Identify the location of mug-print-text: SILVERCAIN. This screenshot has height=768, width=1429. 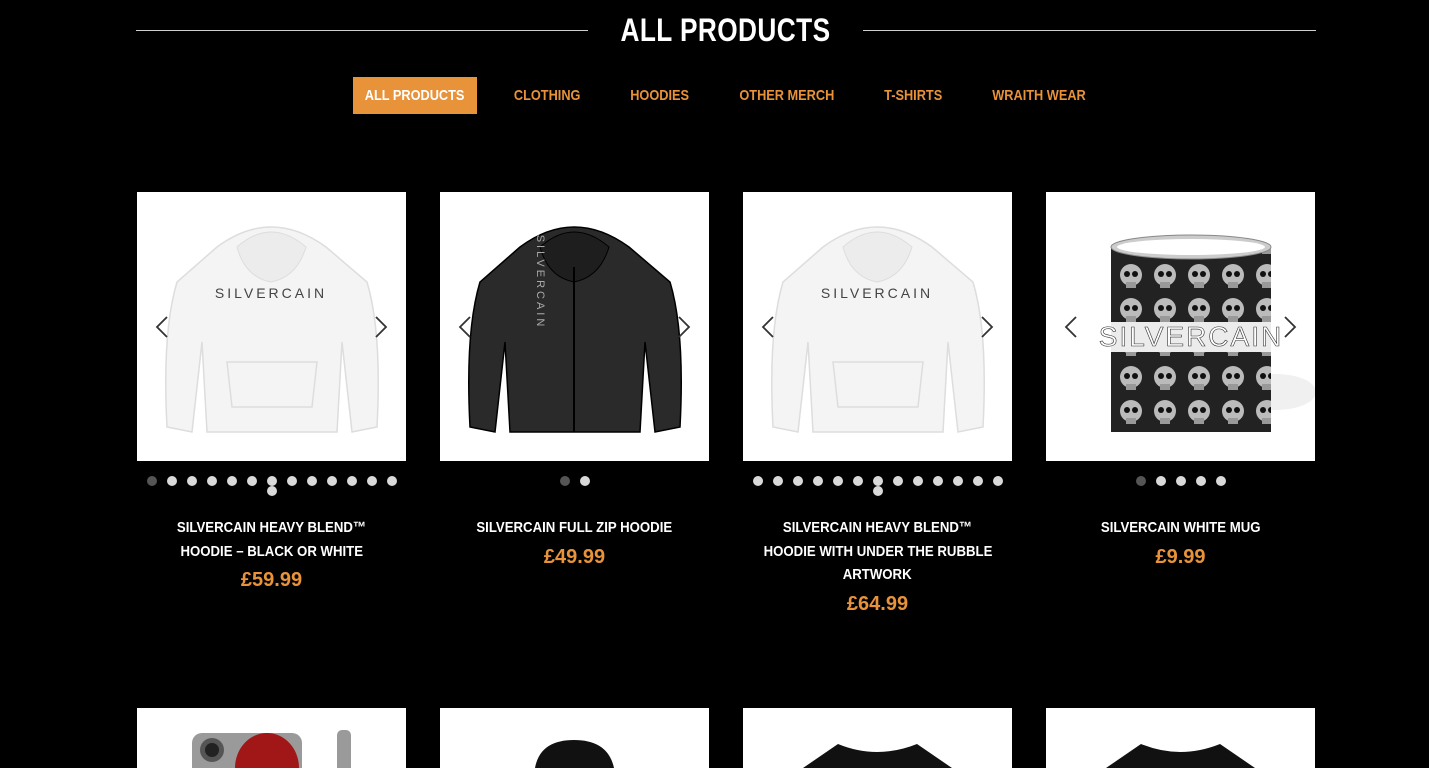
(1191, 336).